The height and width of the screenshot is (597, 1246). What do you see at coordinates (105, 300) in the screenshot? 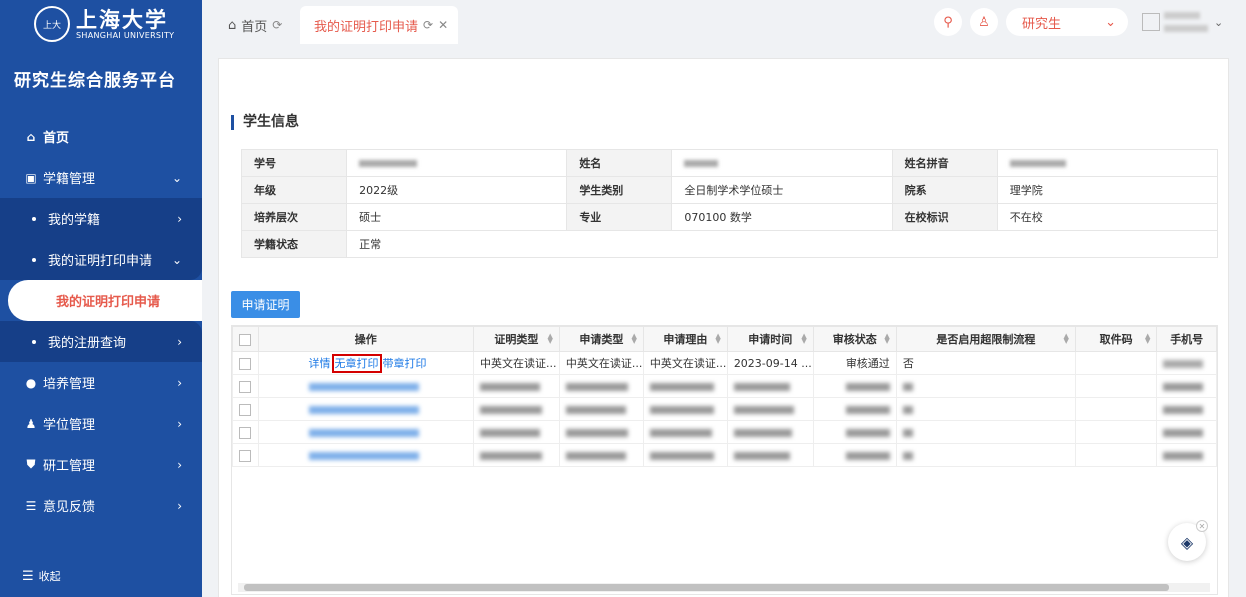
I see `sidebar-item-cert-apply-active: 我的证明打印申请` at bounding box center [105, 300].